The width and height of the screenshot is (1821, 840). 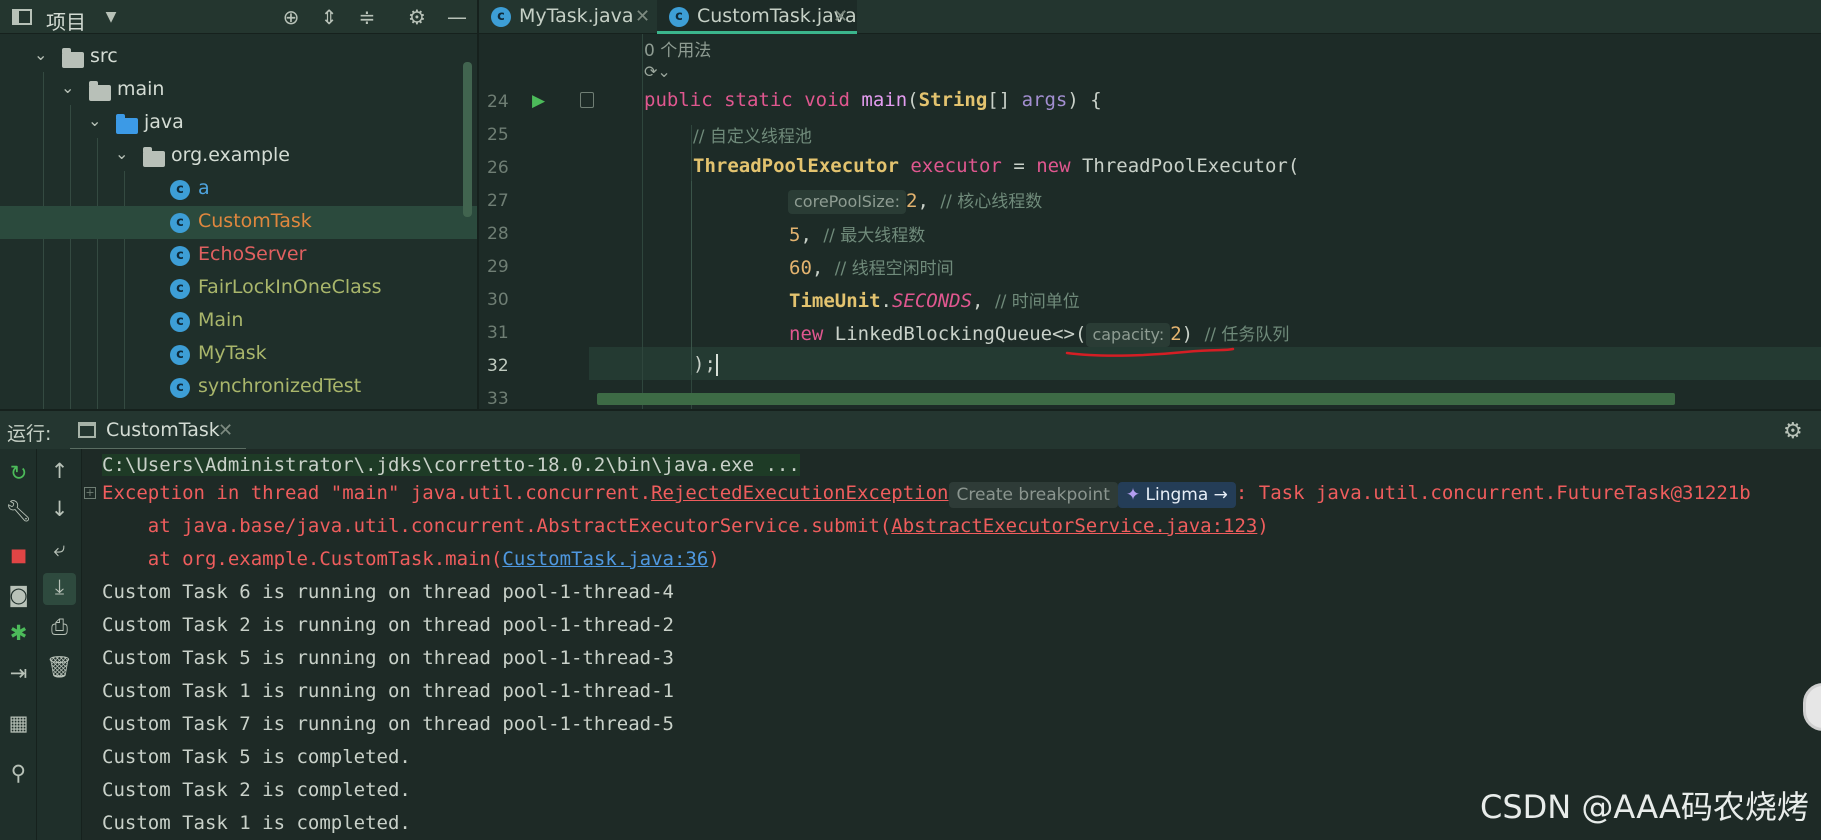 What do you see at coordinates (677, 48) in the screenshot?
I see `usage-hint: 0 个用法` at bounding box center [677, 48].